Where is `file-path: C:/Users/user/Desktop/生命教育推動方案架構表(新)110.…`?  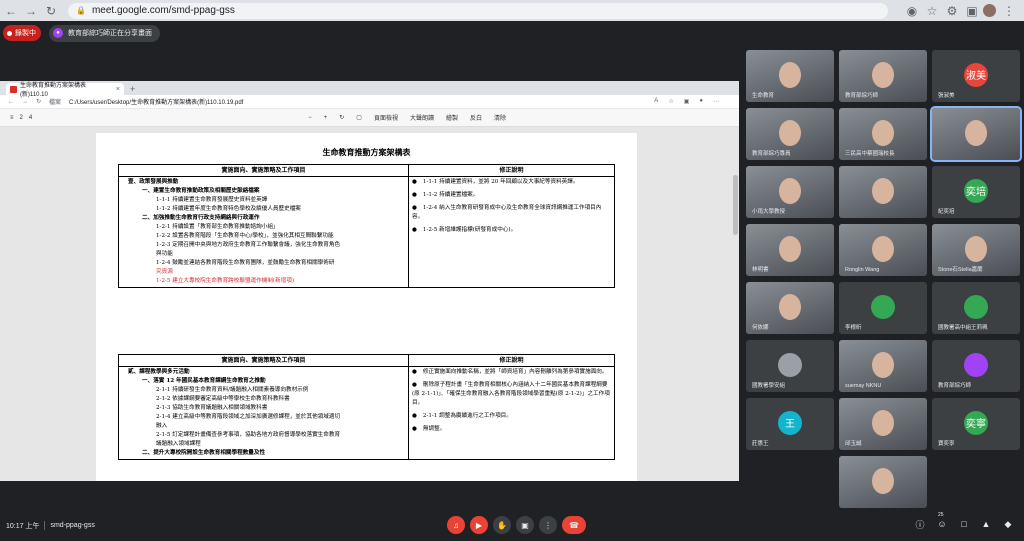 file-path: C:/Users/user/Desktop/生命教育推動方案架構表(新)110.… is located at coordinates (156, 103).